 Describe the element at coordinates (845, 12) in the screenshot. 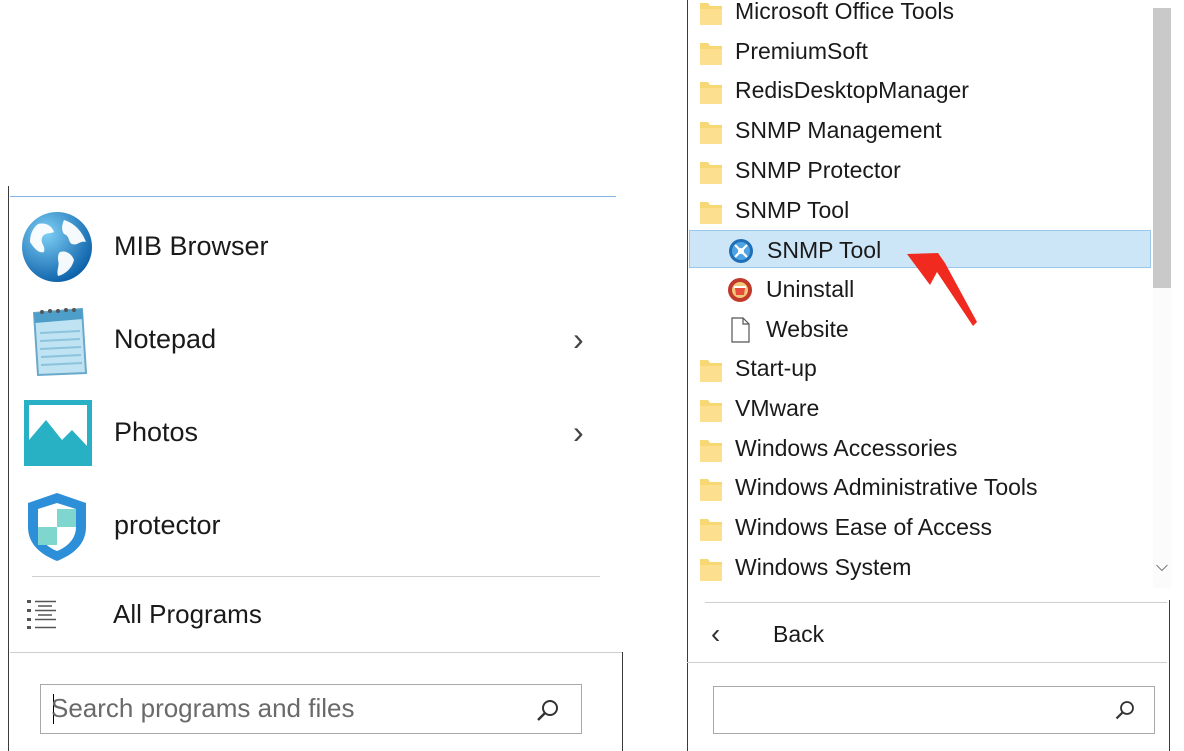

I see `program-label: Microsoft Office Tools` at that location.